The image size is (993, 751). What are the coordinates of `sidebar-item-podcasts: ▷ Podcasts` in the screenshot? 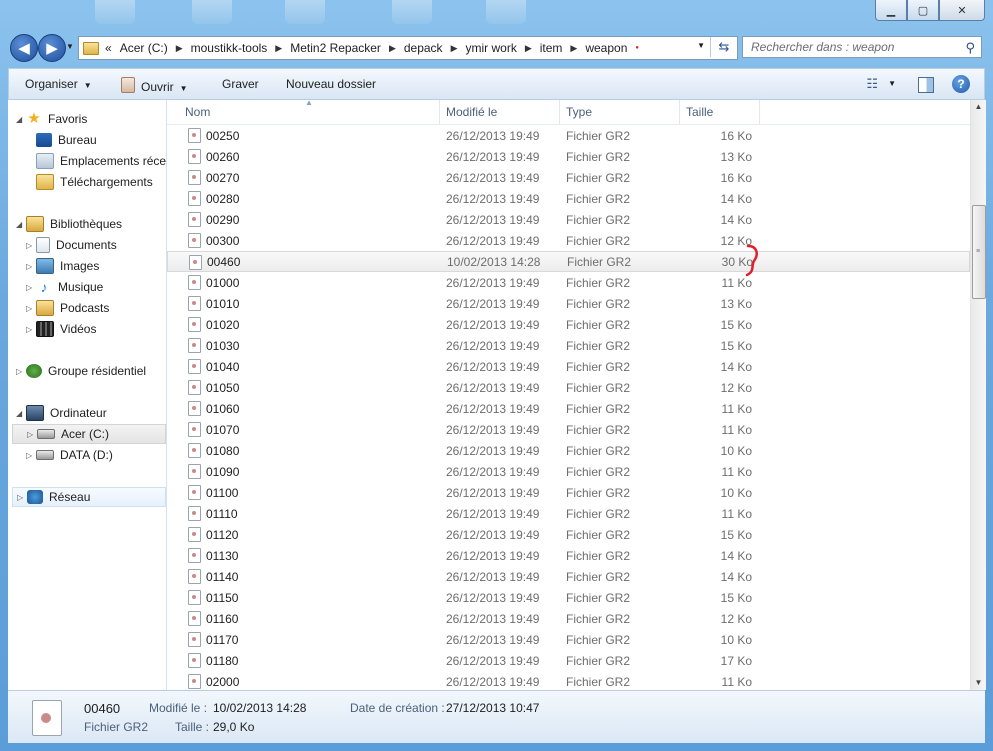 It's located at (67, 308).